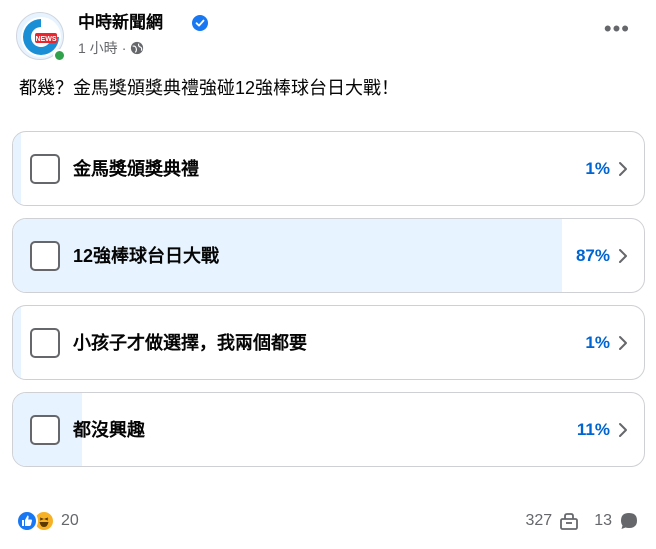  Describe the element at coordinates (46, 39) in the screenshot. I see `svg-text: NEWS` at that location.